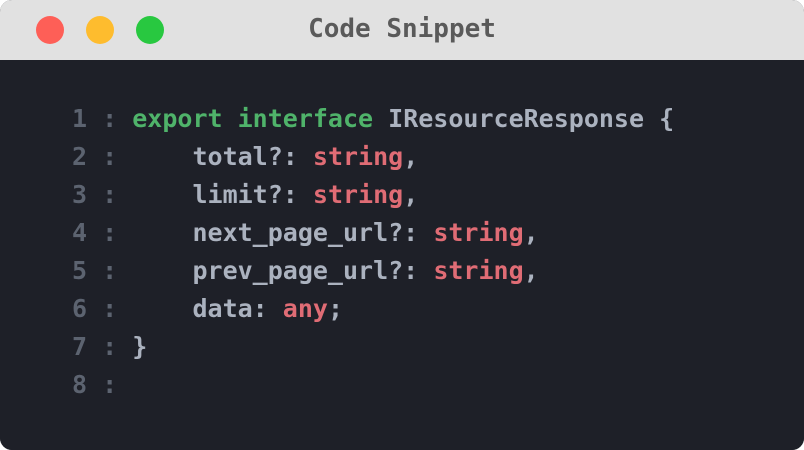  Describe the element at coordinates (230, 308) in the screenshot. I see `property-name: data:` at that location.